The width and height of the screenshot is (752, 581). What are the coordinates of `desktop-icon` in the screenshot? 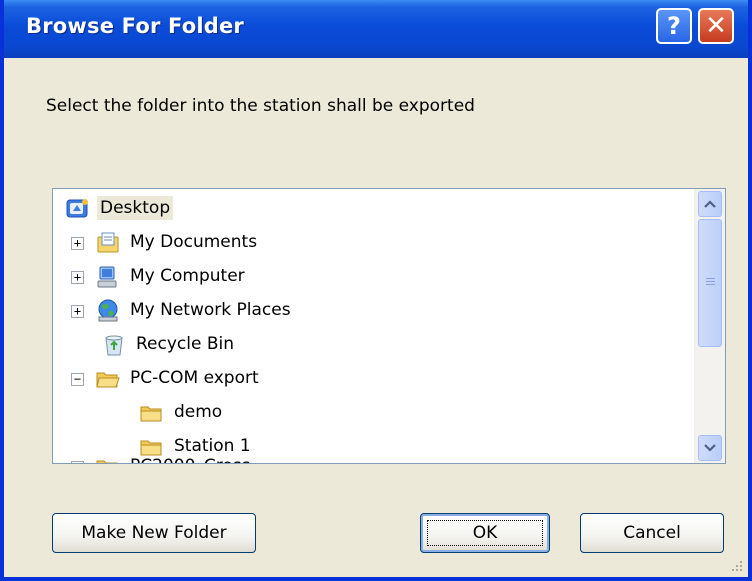 It's located at (77, 208).